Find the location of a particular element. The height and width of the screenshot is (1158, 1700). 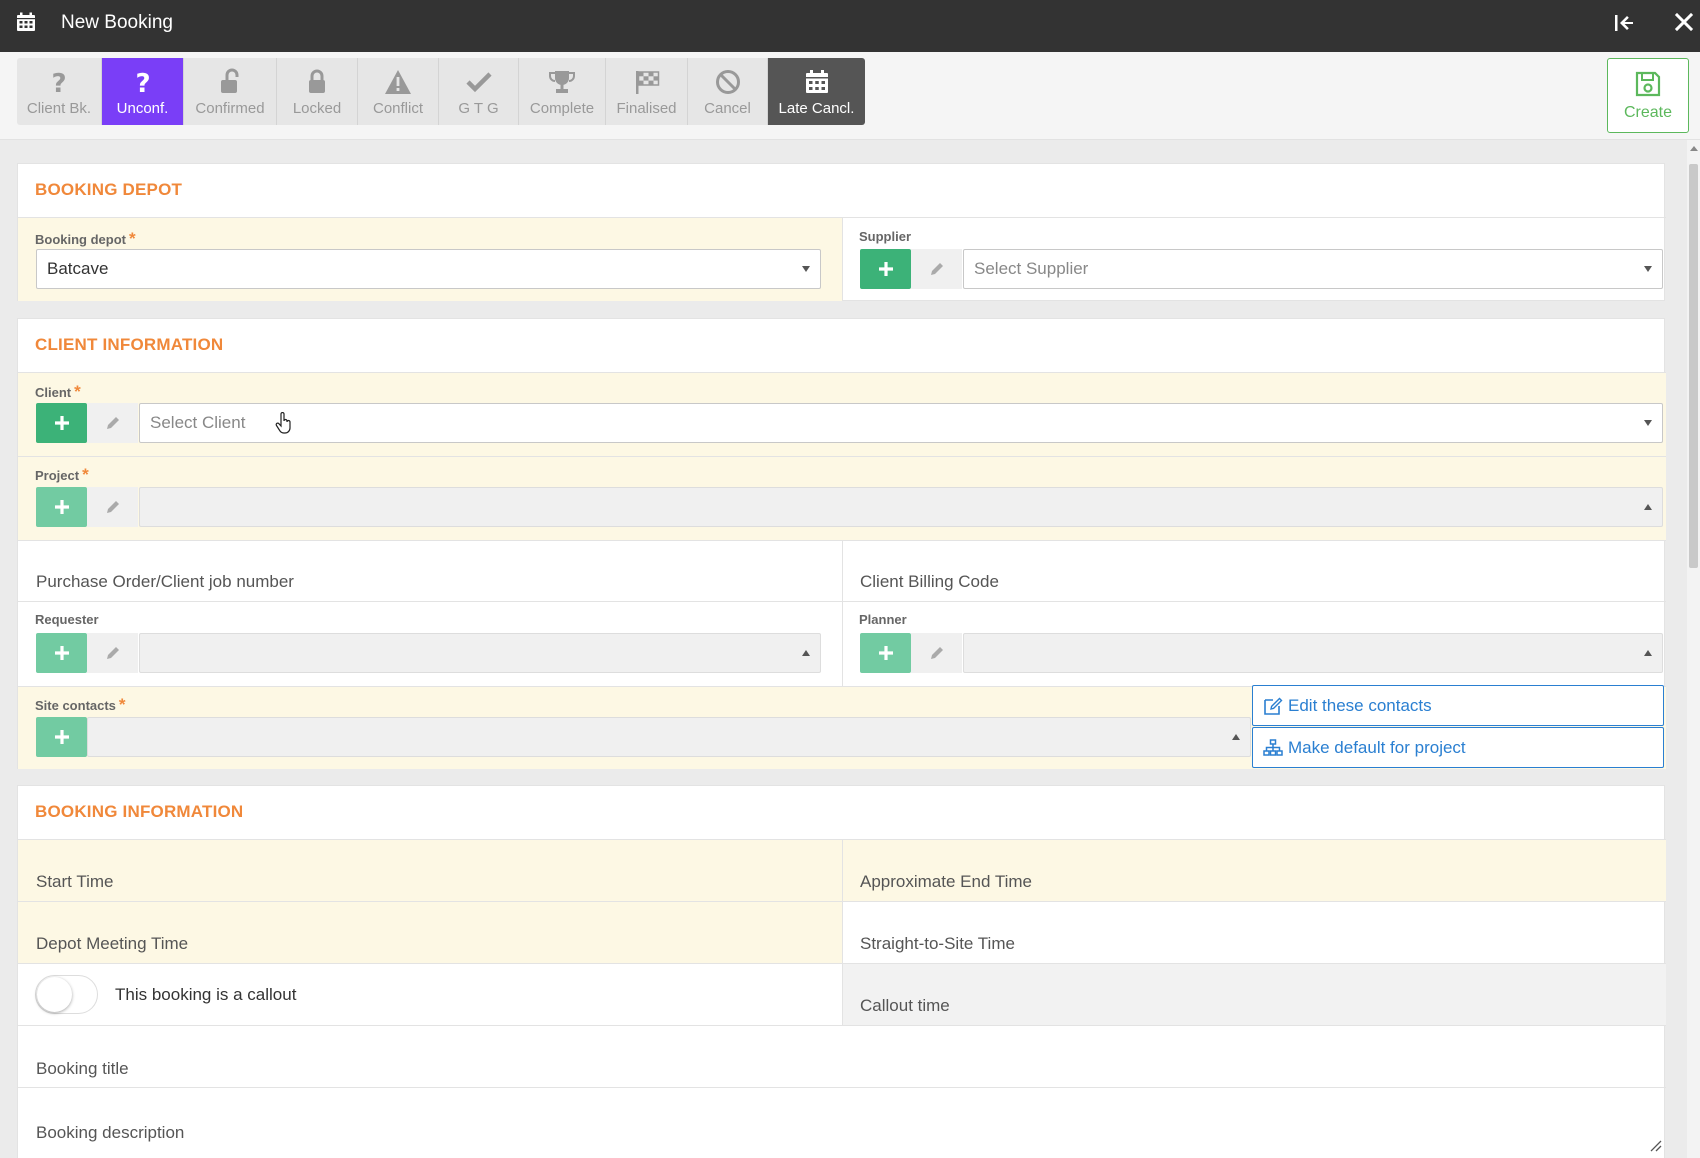

end-time-input: Approximate End Time is located at coordinates (946, 882).